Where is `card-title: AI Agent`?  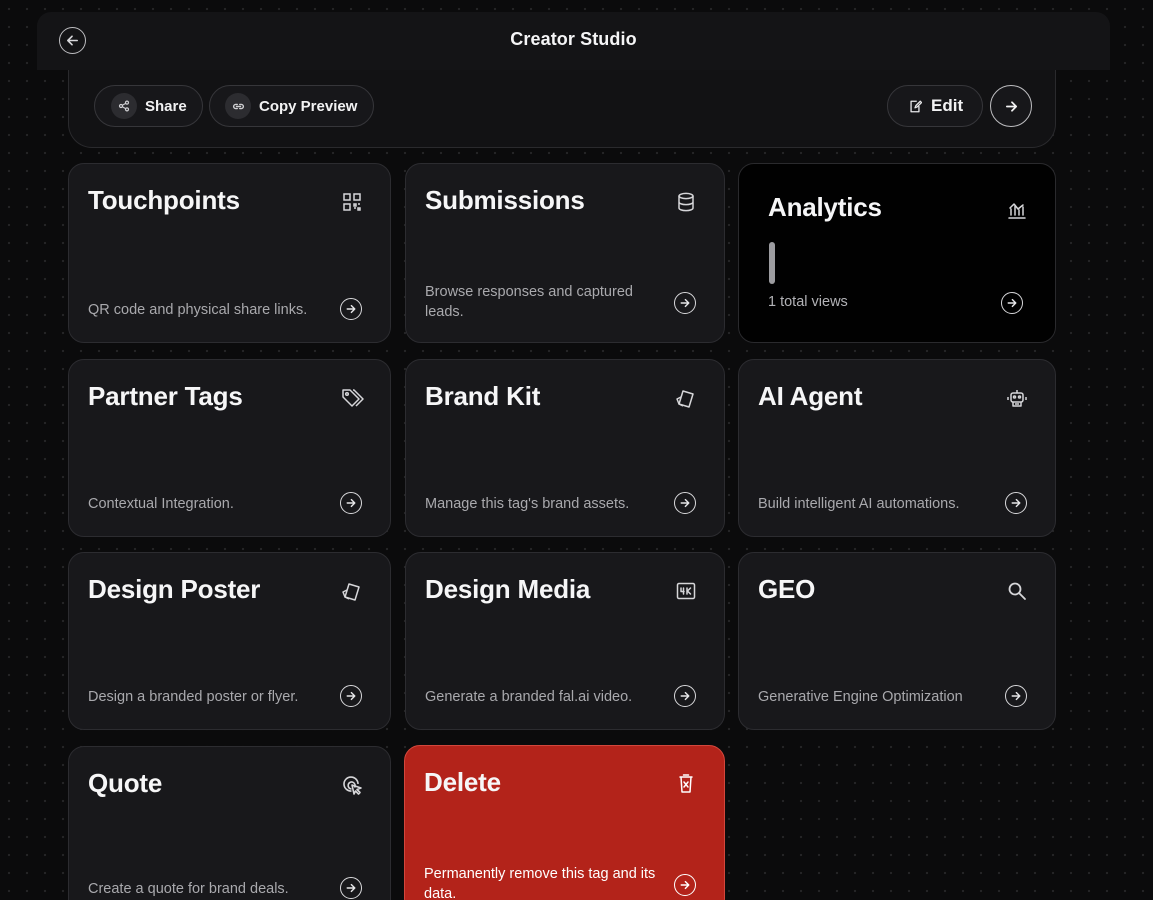
card-title: AI Agent is located at coordinates (810, 396).